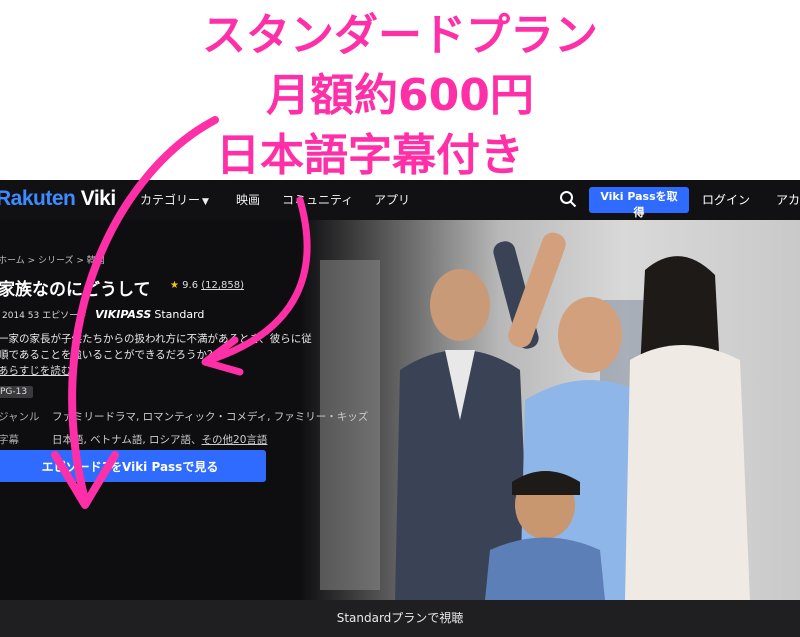 The height and width of the screenshot is (637, 800). What do you see at coordinates (726, 199) in the screenshot?
I see `login-link: ログイン` at bounding box center [726, 199].